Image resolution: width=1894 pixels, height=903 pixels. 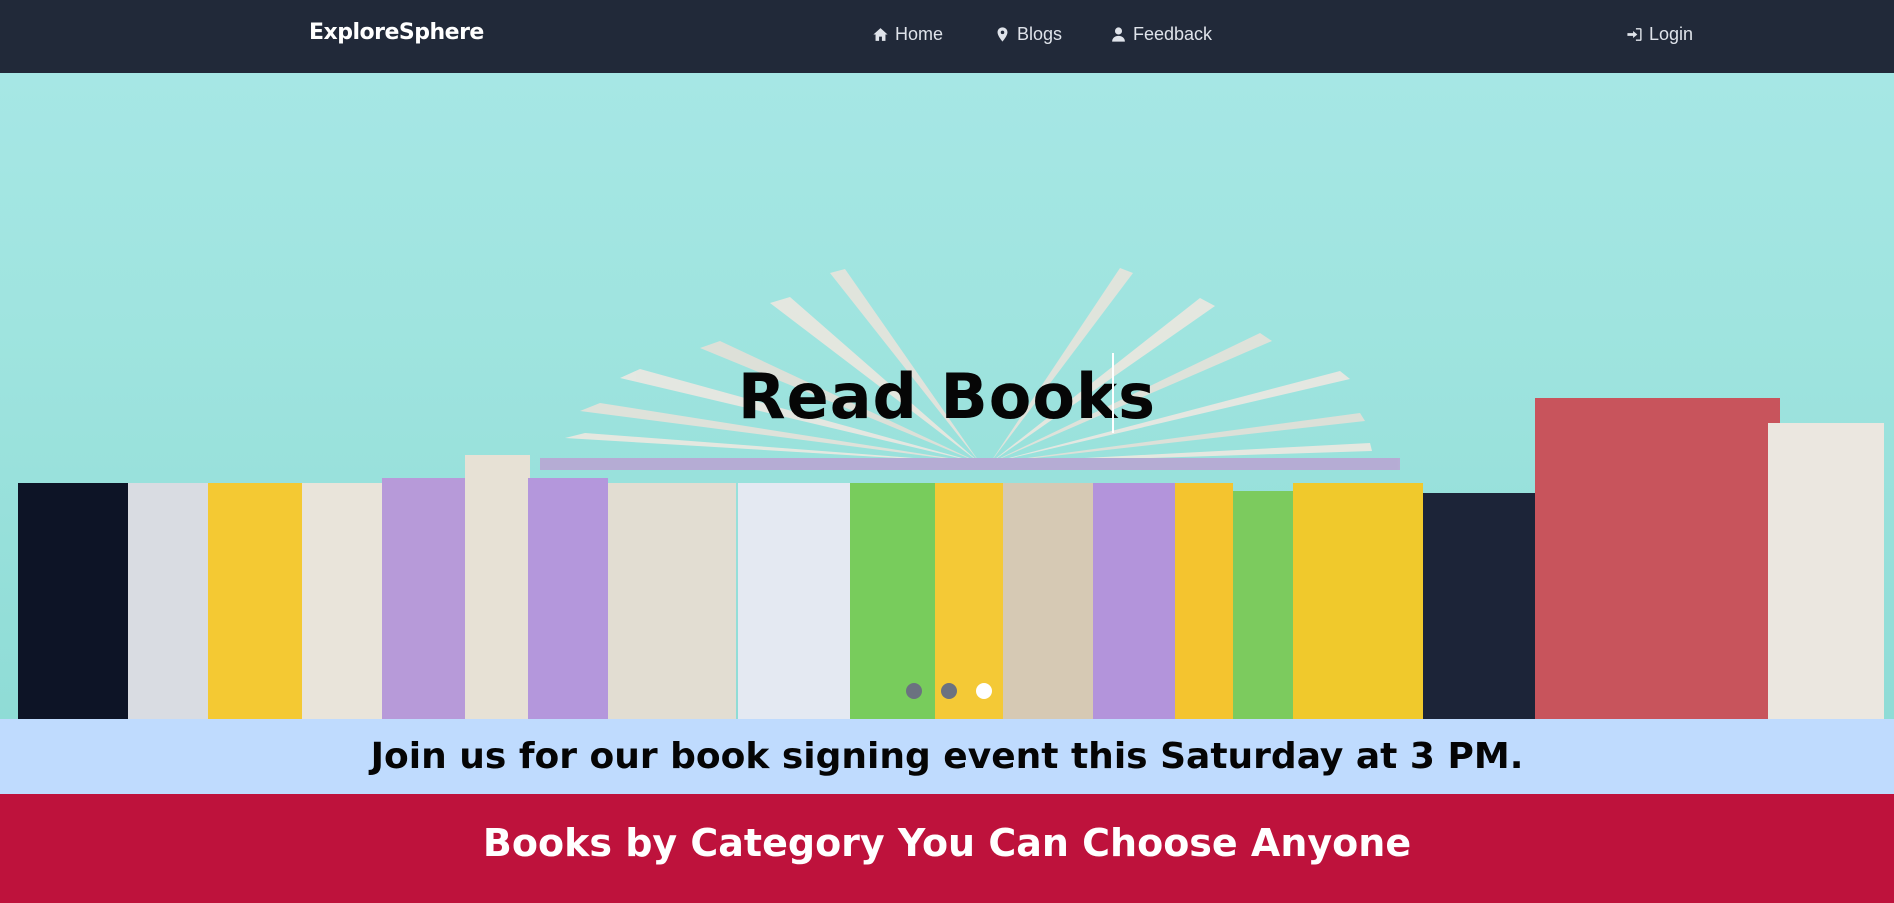 I want to click on nav-feedback-label: Feedback, so click(x=1173, y=34).